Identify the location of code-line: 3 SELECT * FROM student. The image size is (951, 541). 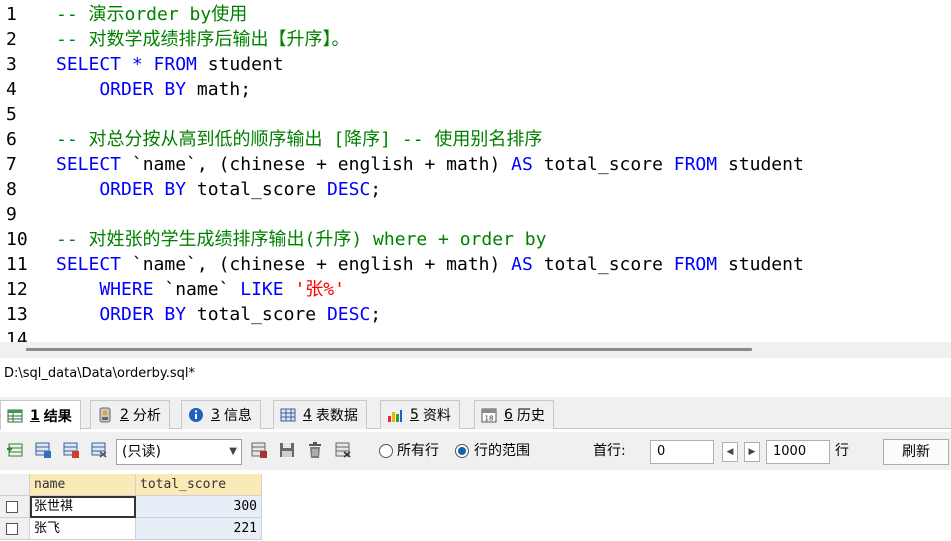
(475, 64).